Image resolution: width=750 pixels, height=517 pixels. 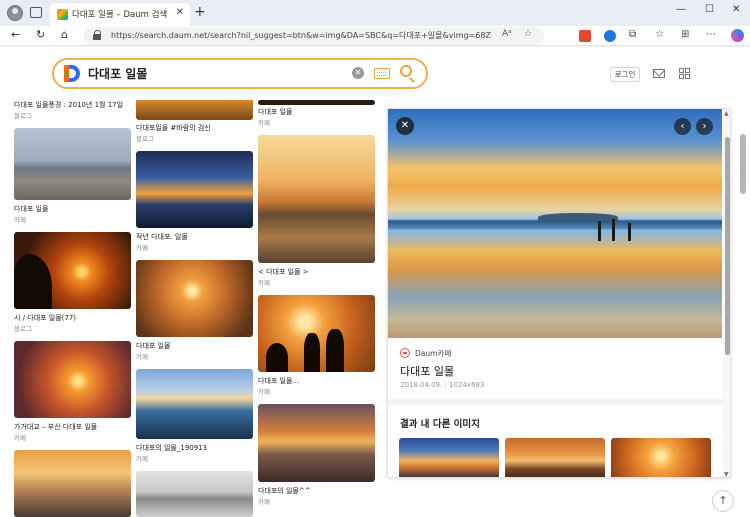 What do you see at coordinates (40, 34) in the screenshot?
I see `refresh-icon: ↻` at bounding box center [40, 34].